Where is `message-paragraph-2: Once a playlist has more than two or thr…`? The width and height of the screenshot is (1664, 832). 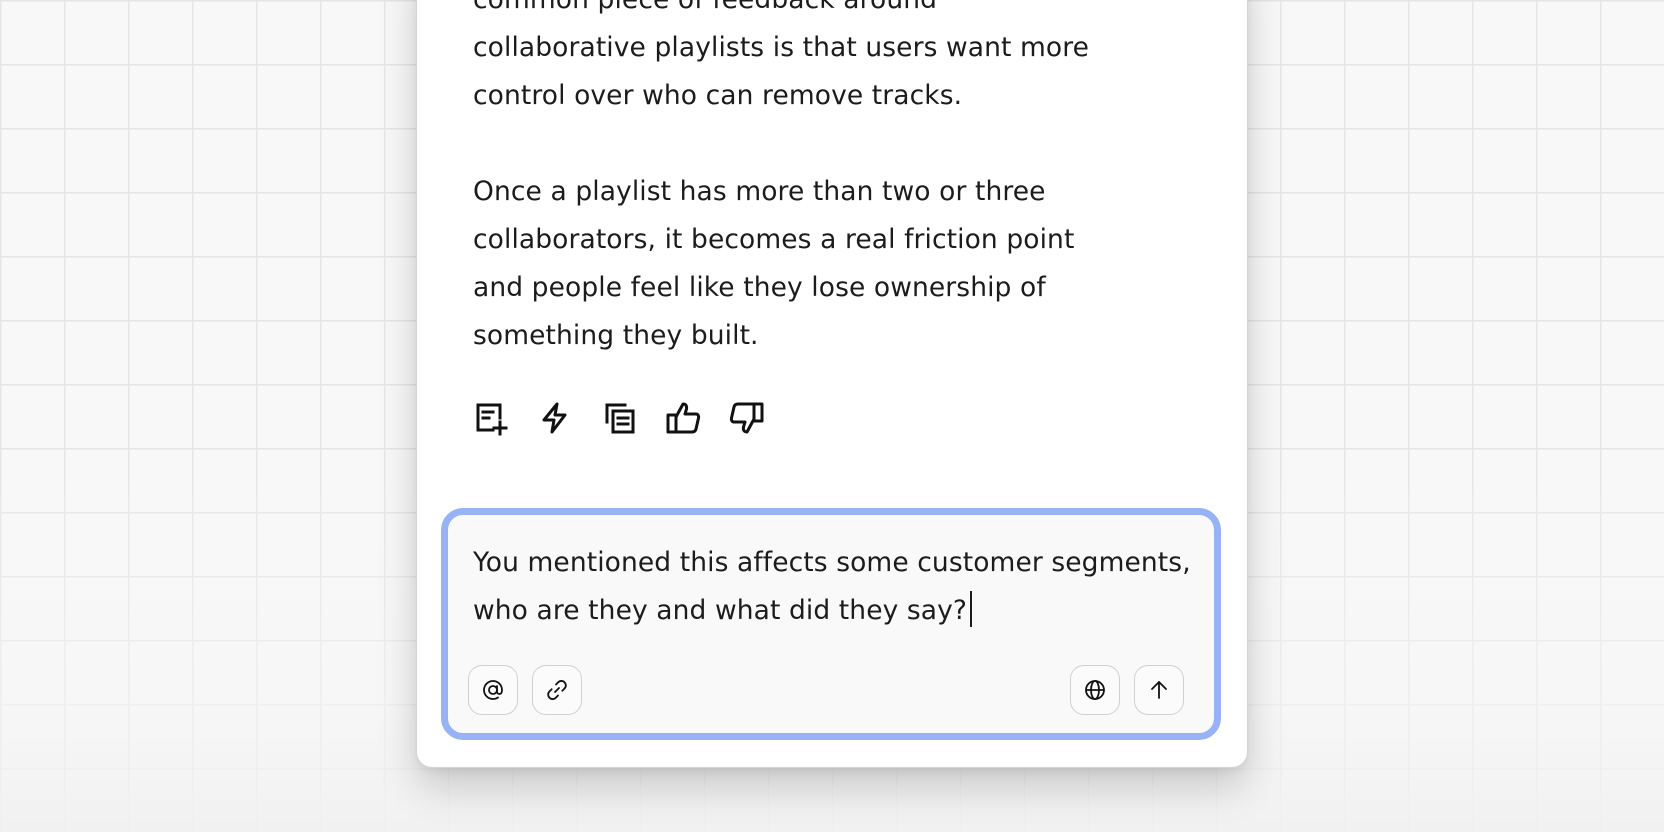 message-paragraph-2: Once a playlist has more than two or thr… is located at coordinates (793, 264).